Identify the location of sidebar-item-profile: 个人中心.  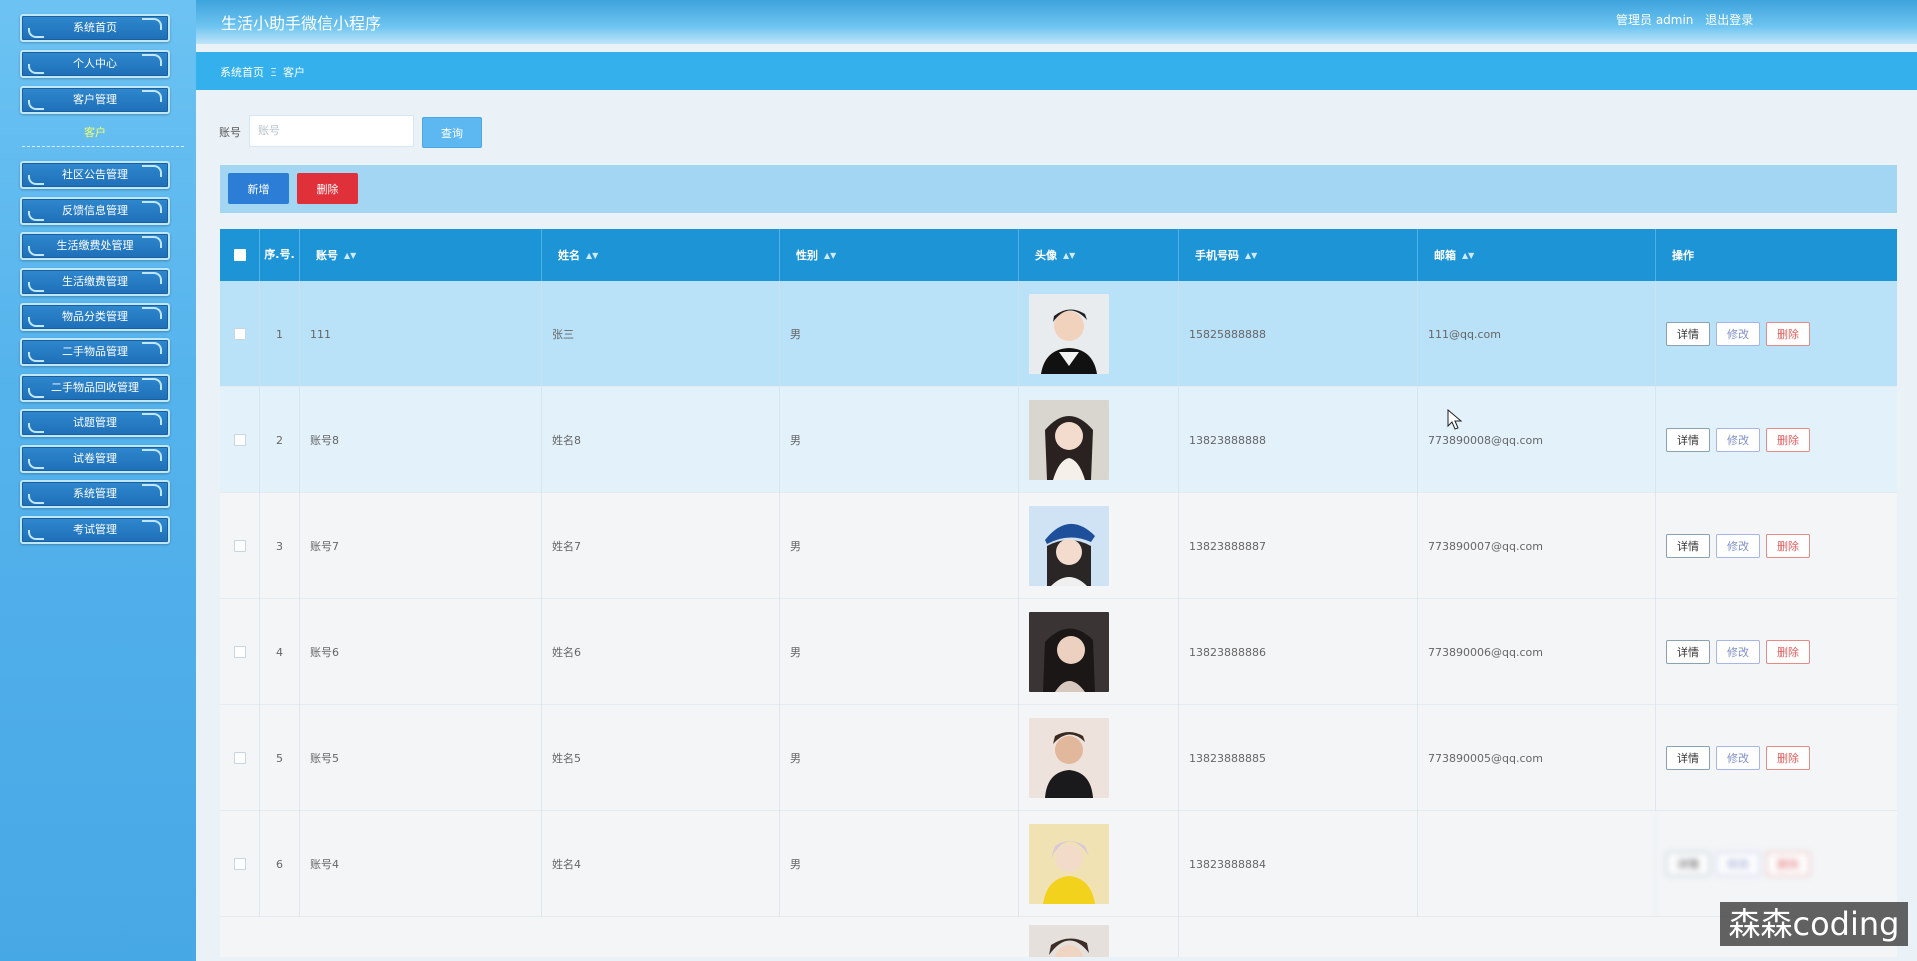
(95, 64).